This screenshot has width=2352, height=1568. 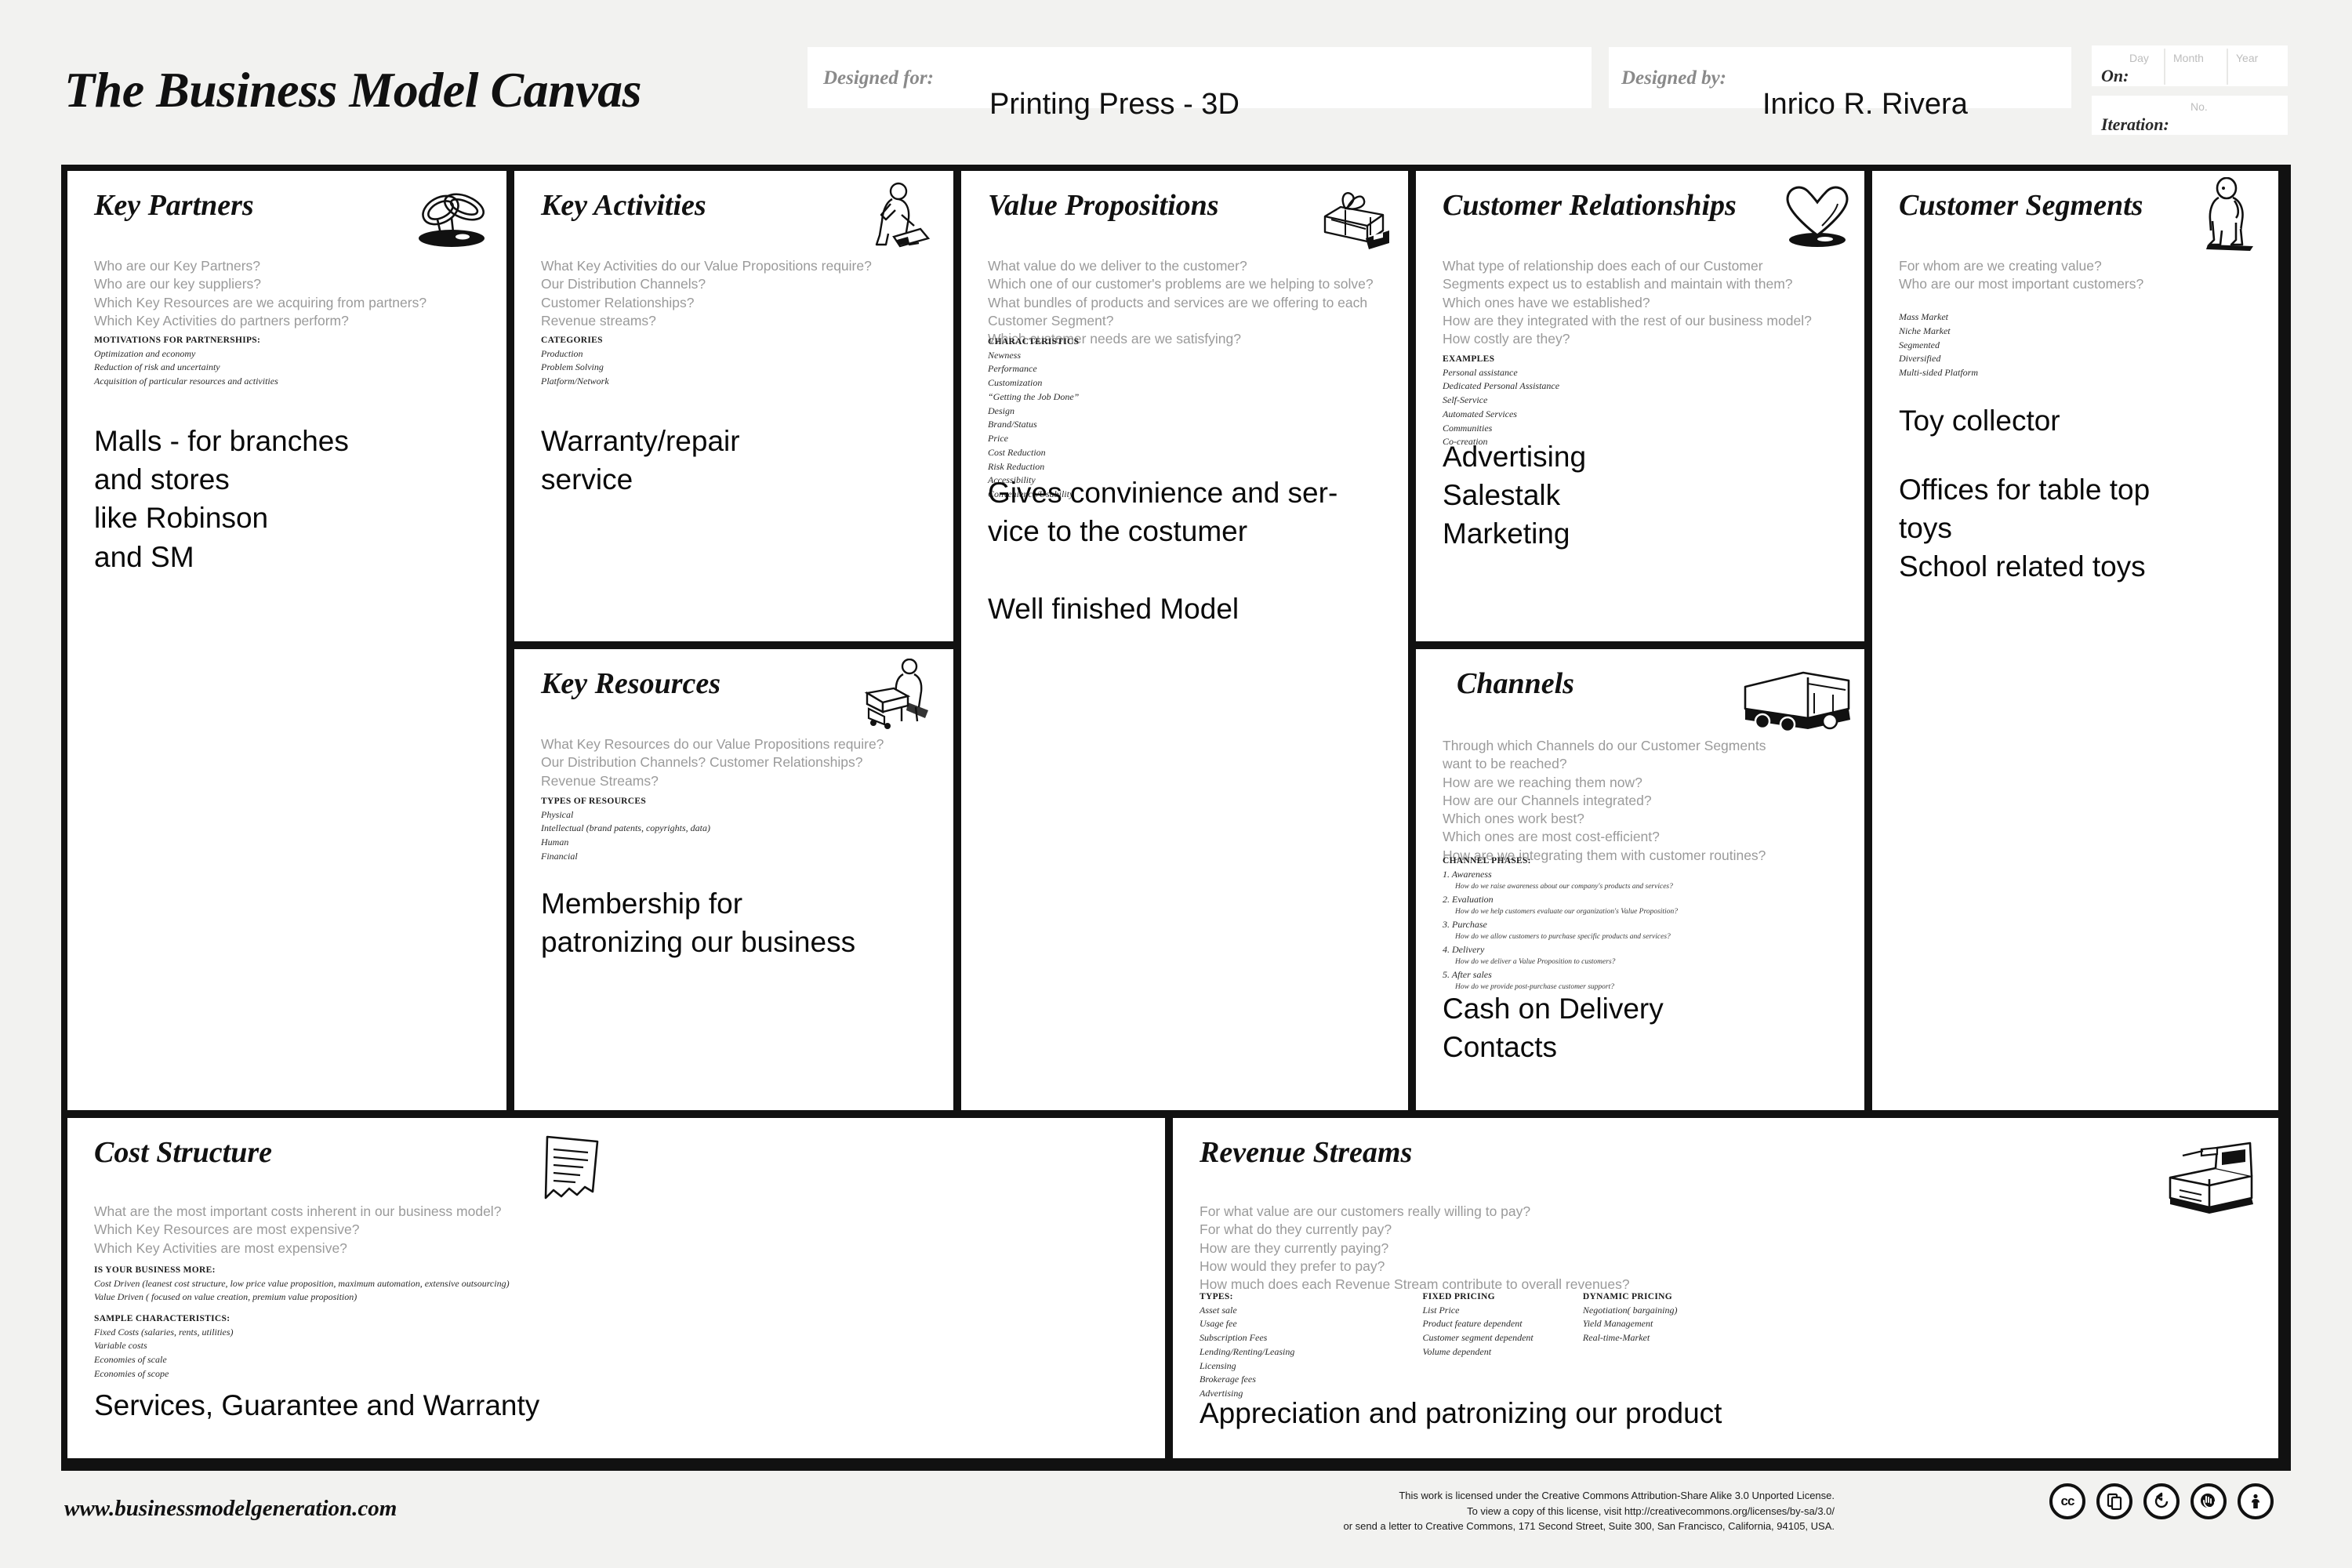 What do you see at coordinates (1001, 411) in the screenshot?
I see `vp-fine-item: Design` at bounding box center [1001, 411].